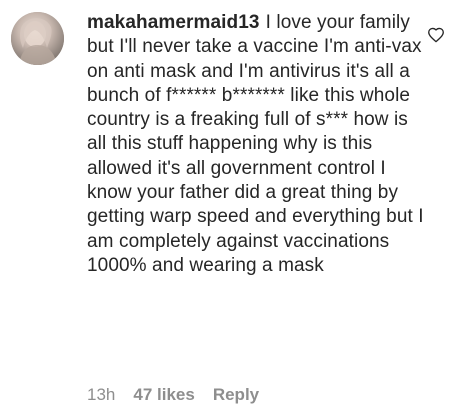 Image resolution: width=465 pixels, height=417 pixels. Describe the element at coordinates (101, 394) in the screenshot. I see `timestamp: 13h` at that location.